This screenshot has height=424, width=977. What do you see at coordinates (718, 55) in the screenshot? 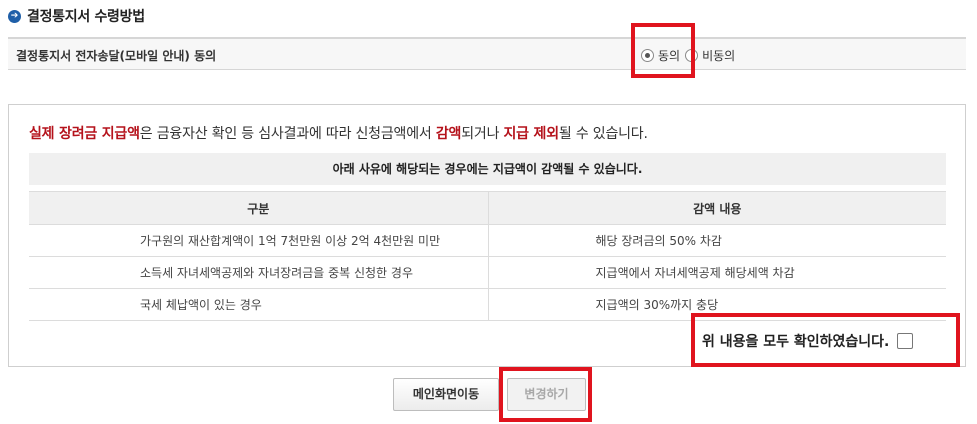
I see `radio-disagree-label: 비동의` at bounding box center [718, 55].